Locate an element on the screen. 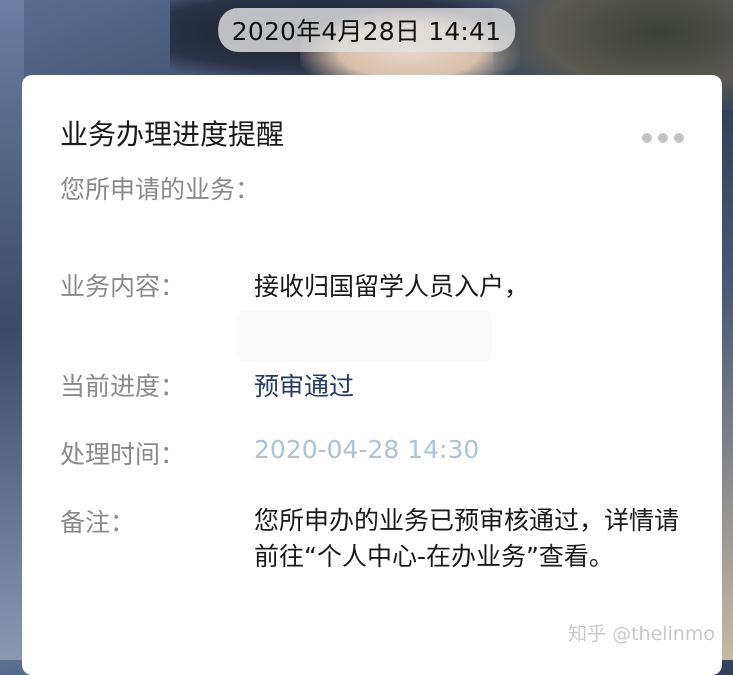 Image resolution: width=733 pixels, height=675 pixels. process-time-label: 处理时间： is located at coordinates (123, 454).